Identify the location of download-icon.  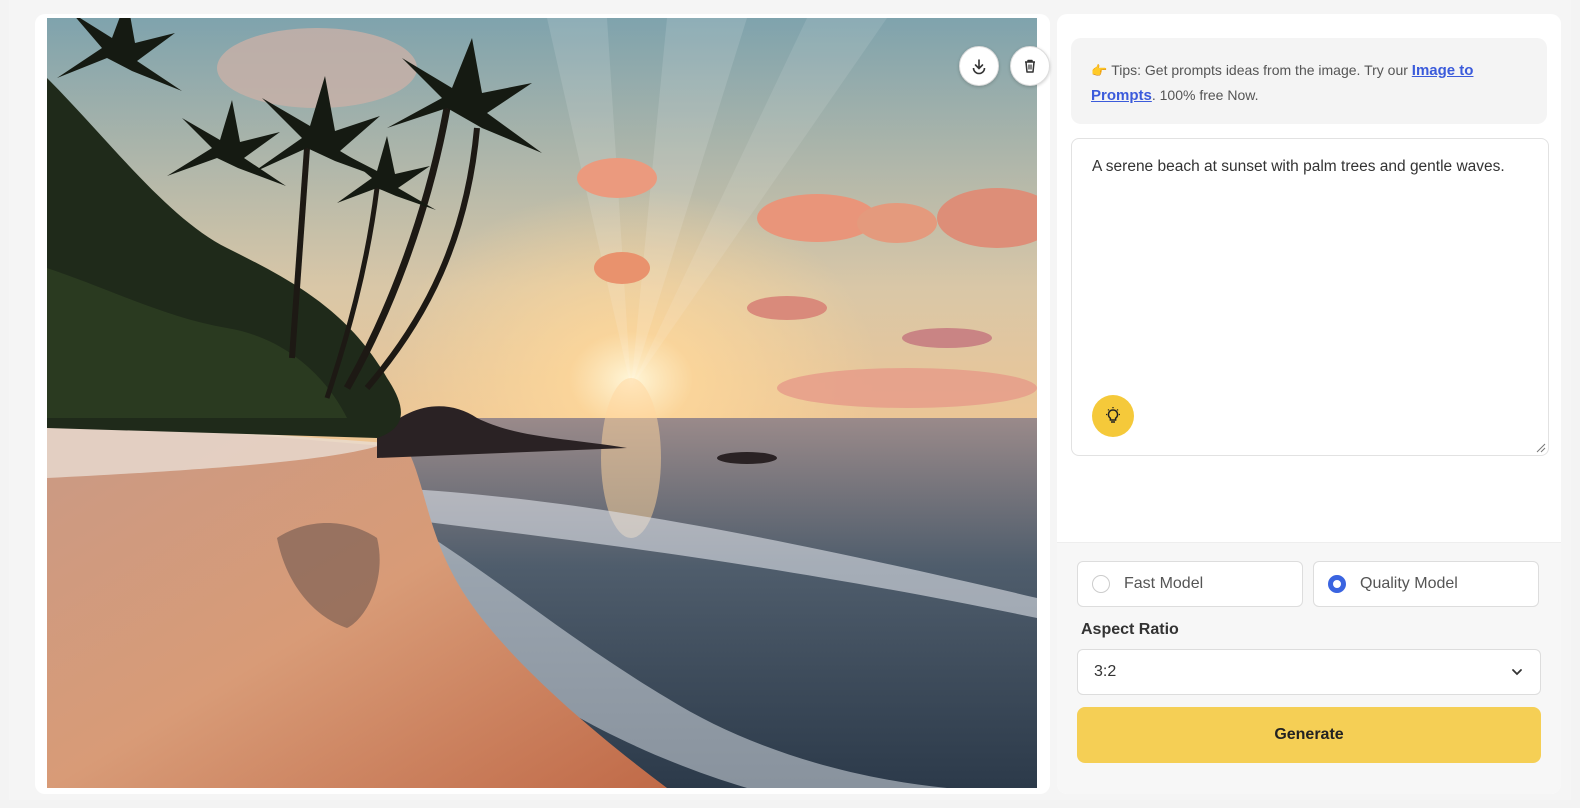
(979, 67).